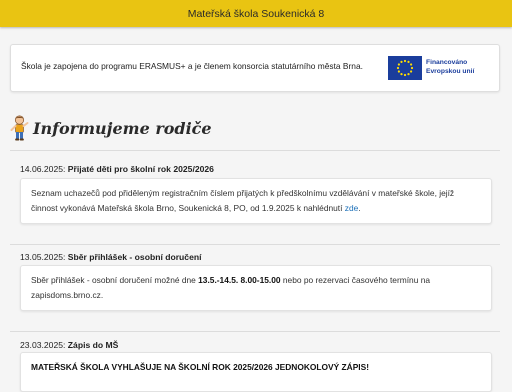 This screenshot has height=392, width=512. What do you see at coordinates (43, 345) in the screenshot?
I see `news-date: 23.03.2025:` at bounding box center [43, 345].